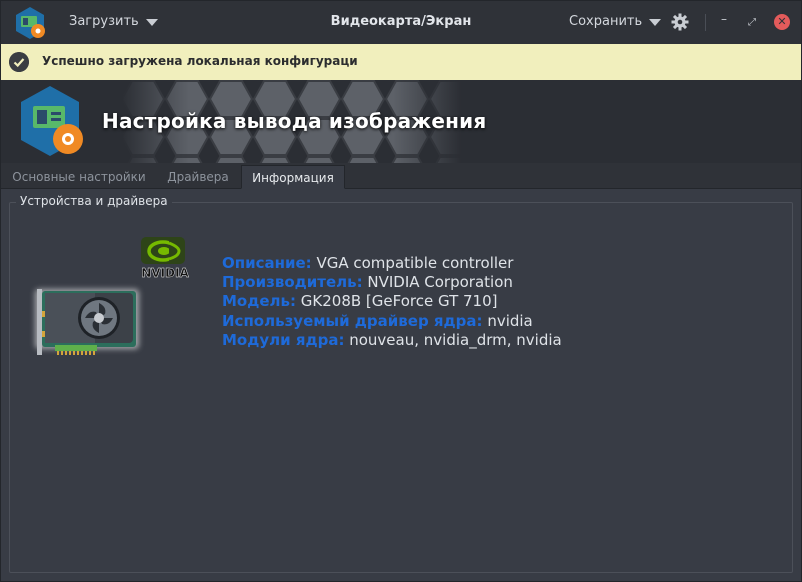 The width and height of the screenshot is (802, 582). I want to click on info-value: nouveau, nvidia_drm, nvidia, so click(455, 339).